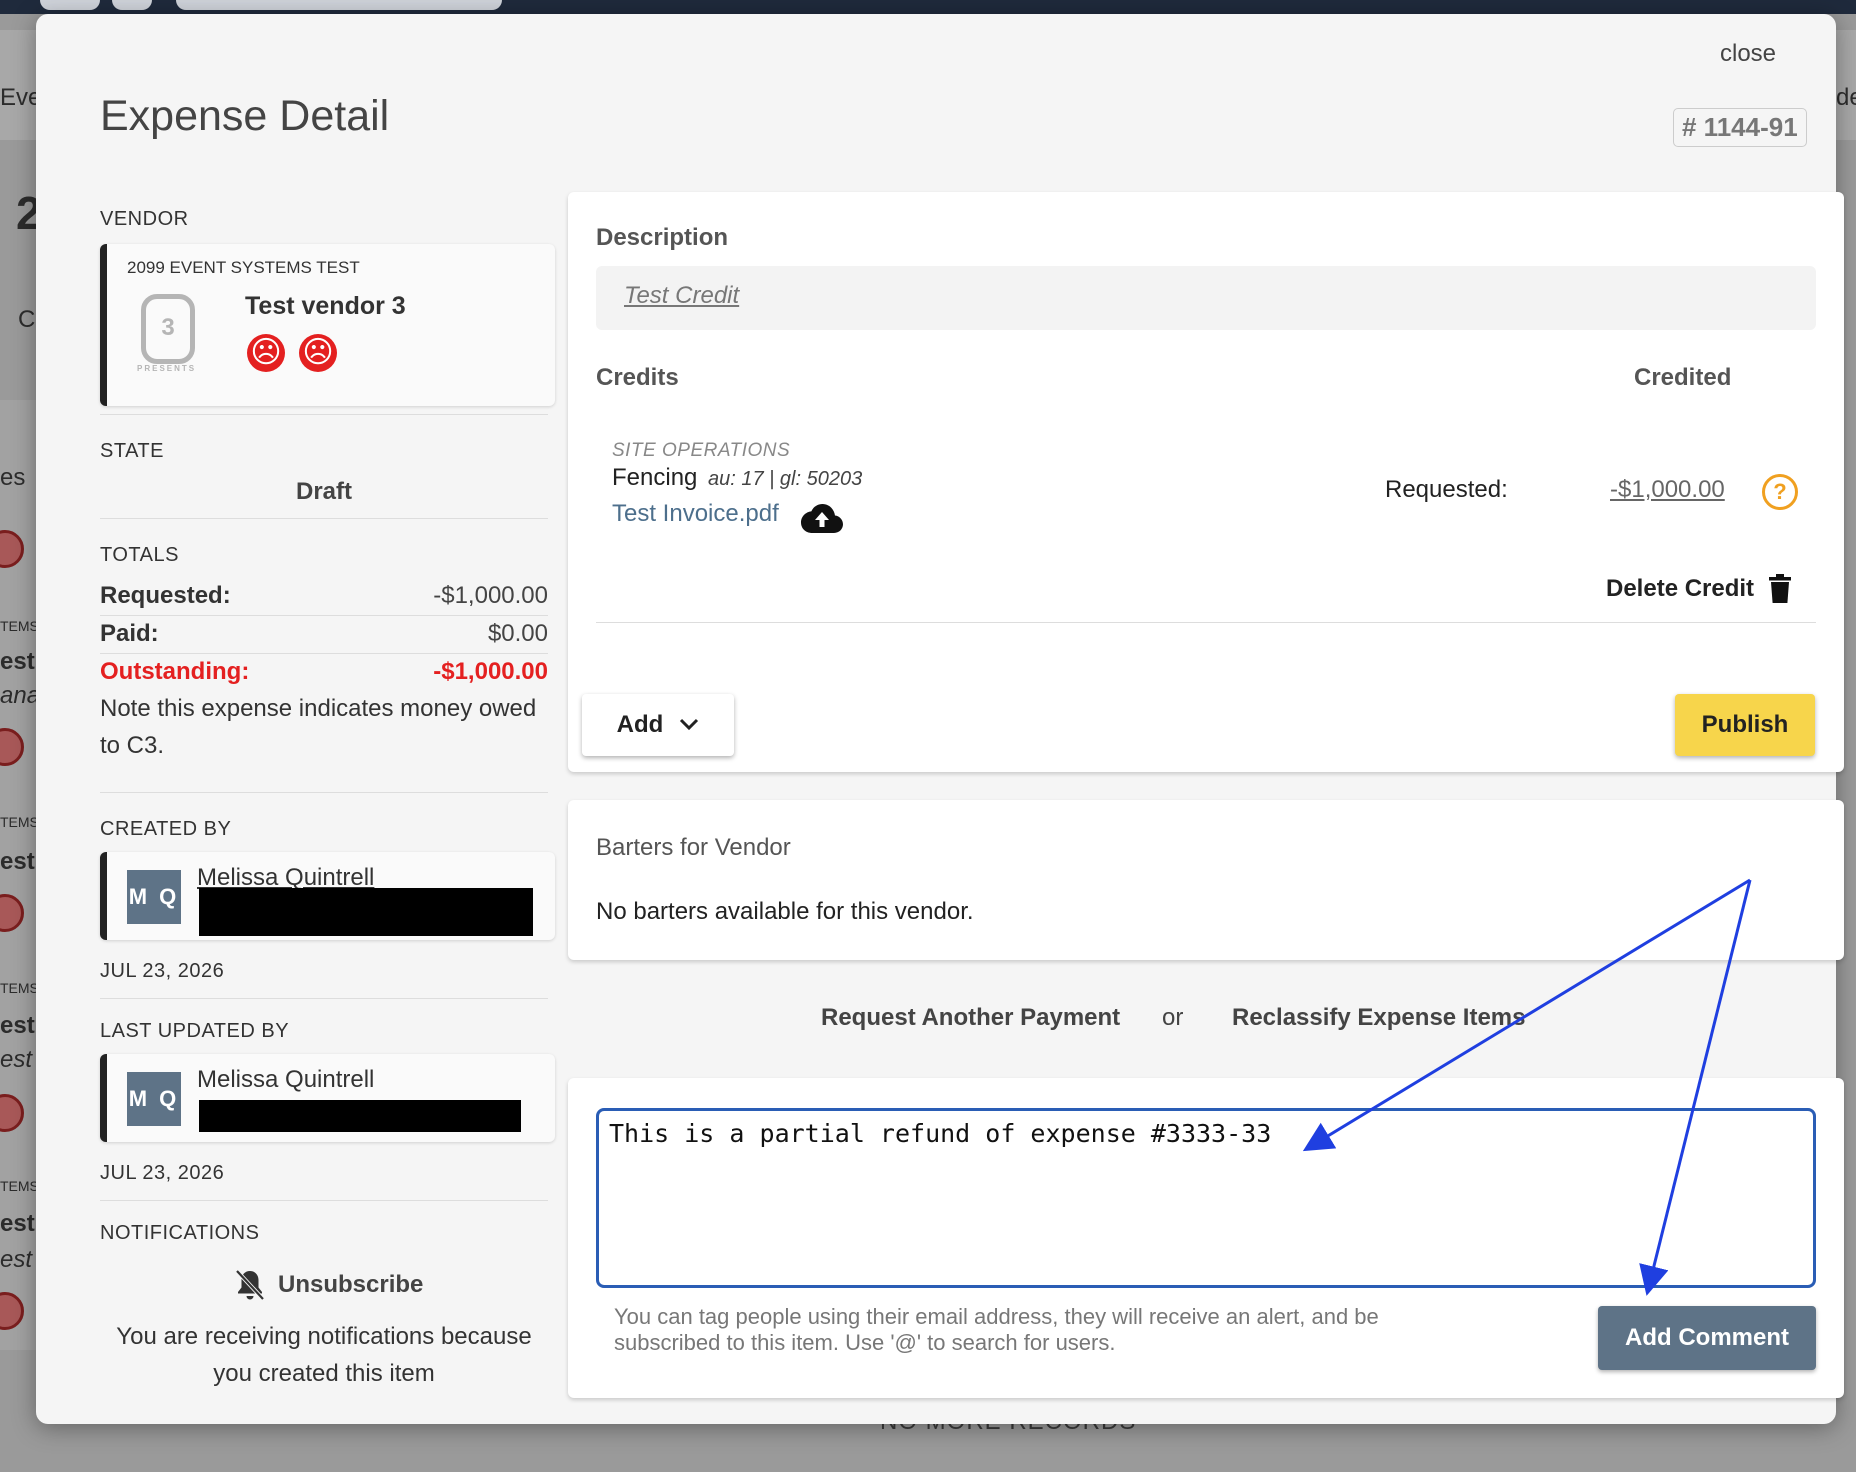 Image resolution: width=1856 pixels, height=1472 pixels. What do you see at coordinates (1667, 490) in the screenshot?
I see `credit-requested-value: -$1,000.00` at bounding box center [1667, 490].